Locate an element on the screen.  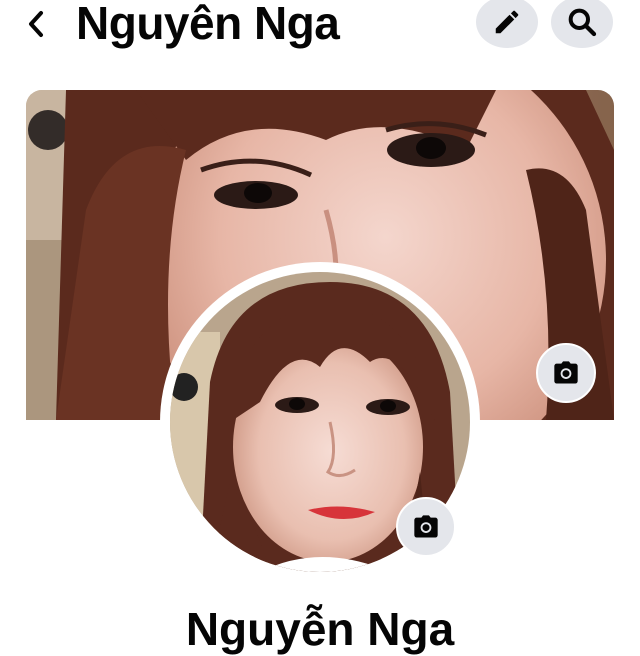
chevron-left-icon is located at coordinates (36, 24).